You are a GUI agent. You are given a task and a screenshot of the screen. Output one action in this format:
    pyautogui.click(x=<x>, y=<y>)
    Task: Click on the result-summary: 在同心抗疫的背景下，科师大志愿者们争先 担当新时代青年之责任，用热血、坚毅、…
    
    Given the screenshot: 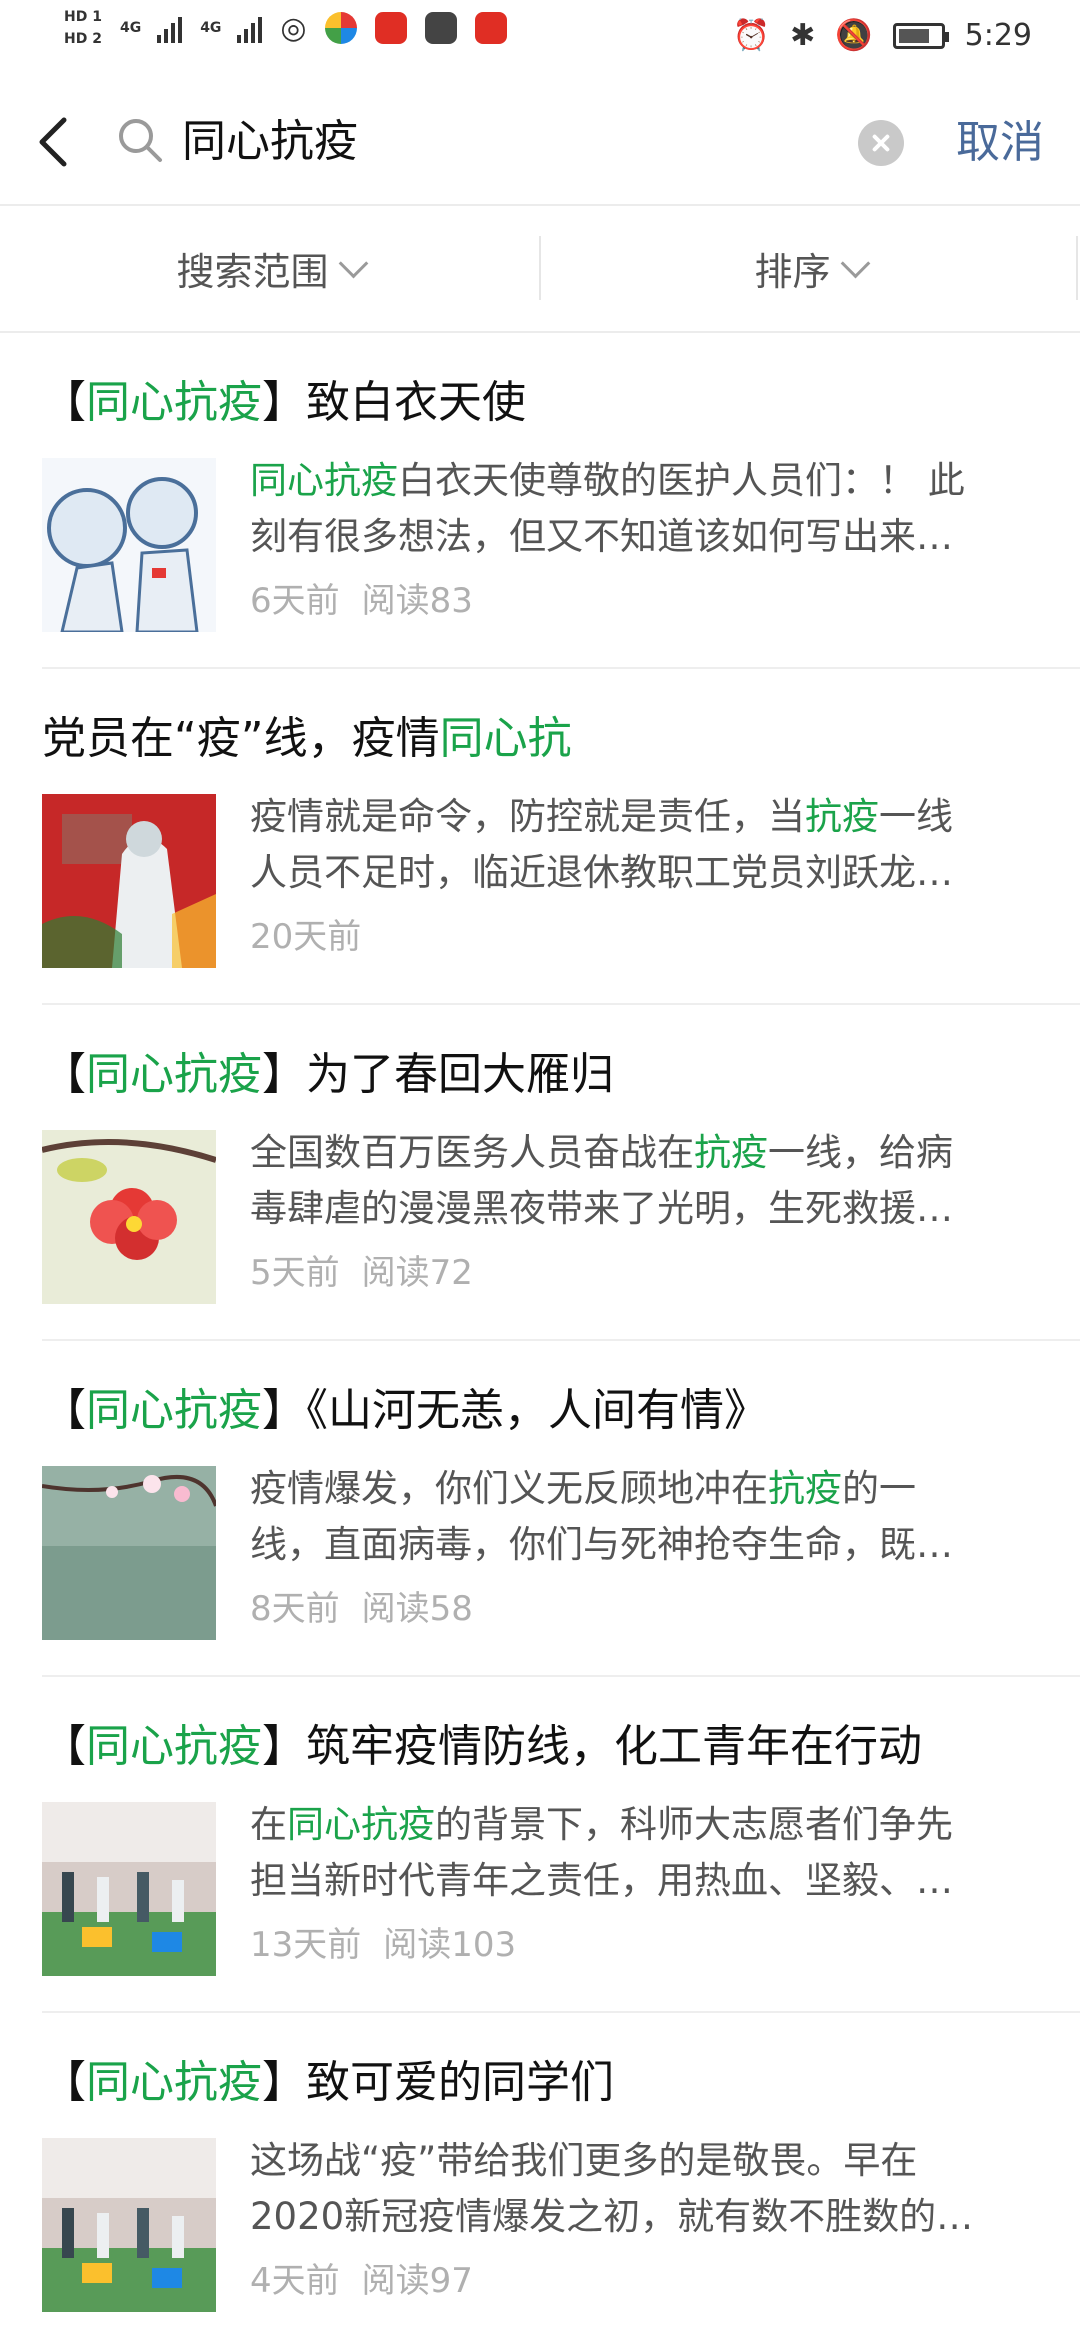 What is the action you would take?
    pyautogui.click(x=601, y=1852)
    